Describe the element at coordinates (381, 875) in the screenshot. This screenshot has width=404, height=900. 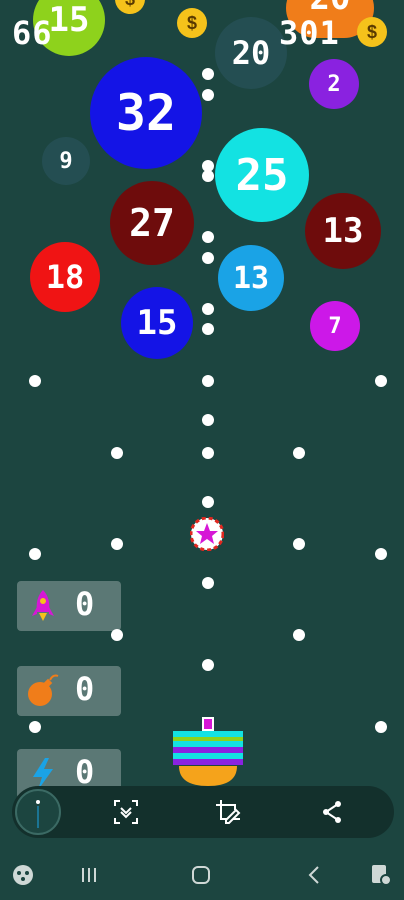
I see `game-tools-icon` at that location.